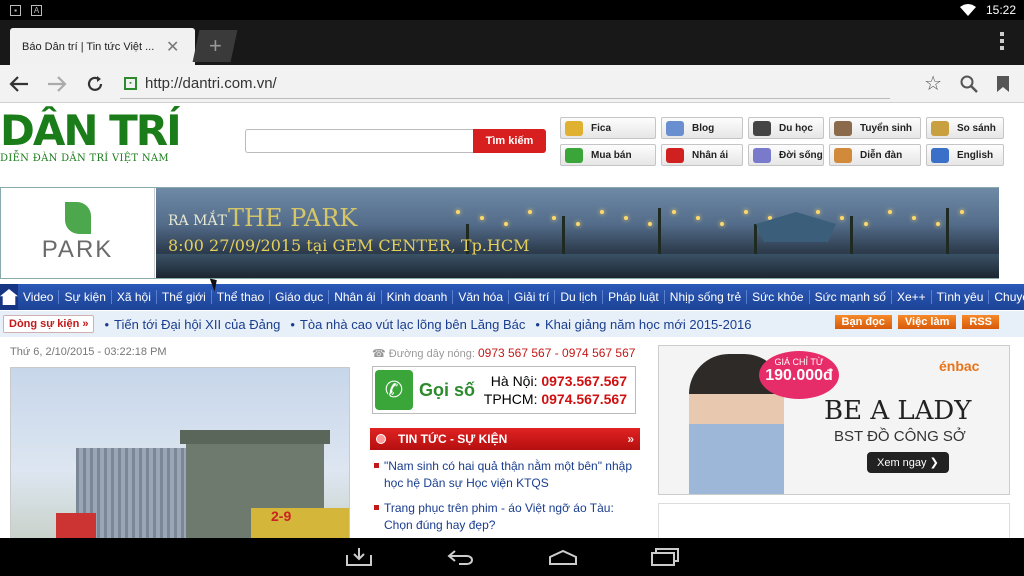 The height and width of the screenshot is (576, 1024). Describe the element at coordinates (875, 155) in the screenshot. I see `quick-link: Diễn đàn` at that location.